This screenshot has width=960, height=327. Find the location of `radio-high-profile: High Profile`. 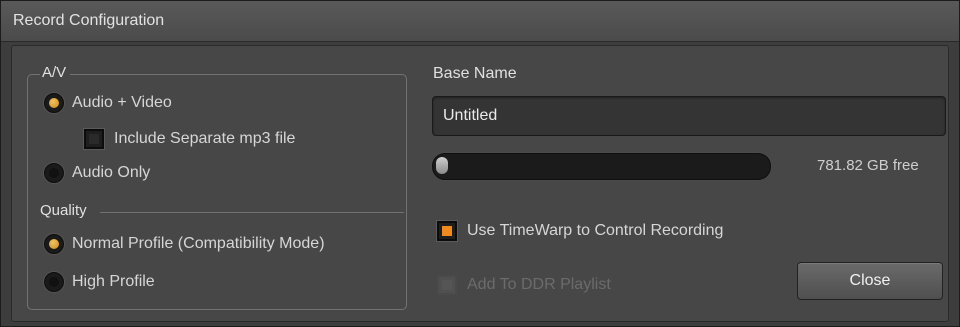

radio-high-profile: High Profile is located at coordinates (99, 282).